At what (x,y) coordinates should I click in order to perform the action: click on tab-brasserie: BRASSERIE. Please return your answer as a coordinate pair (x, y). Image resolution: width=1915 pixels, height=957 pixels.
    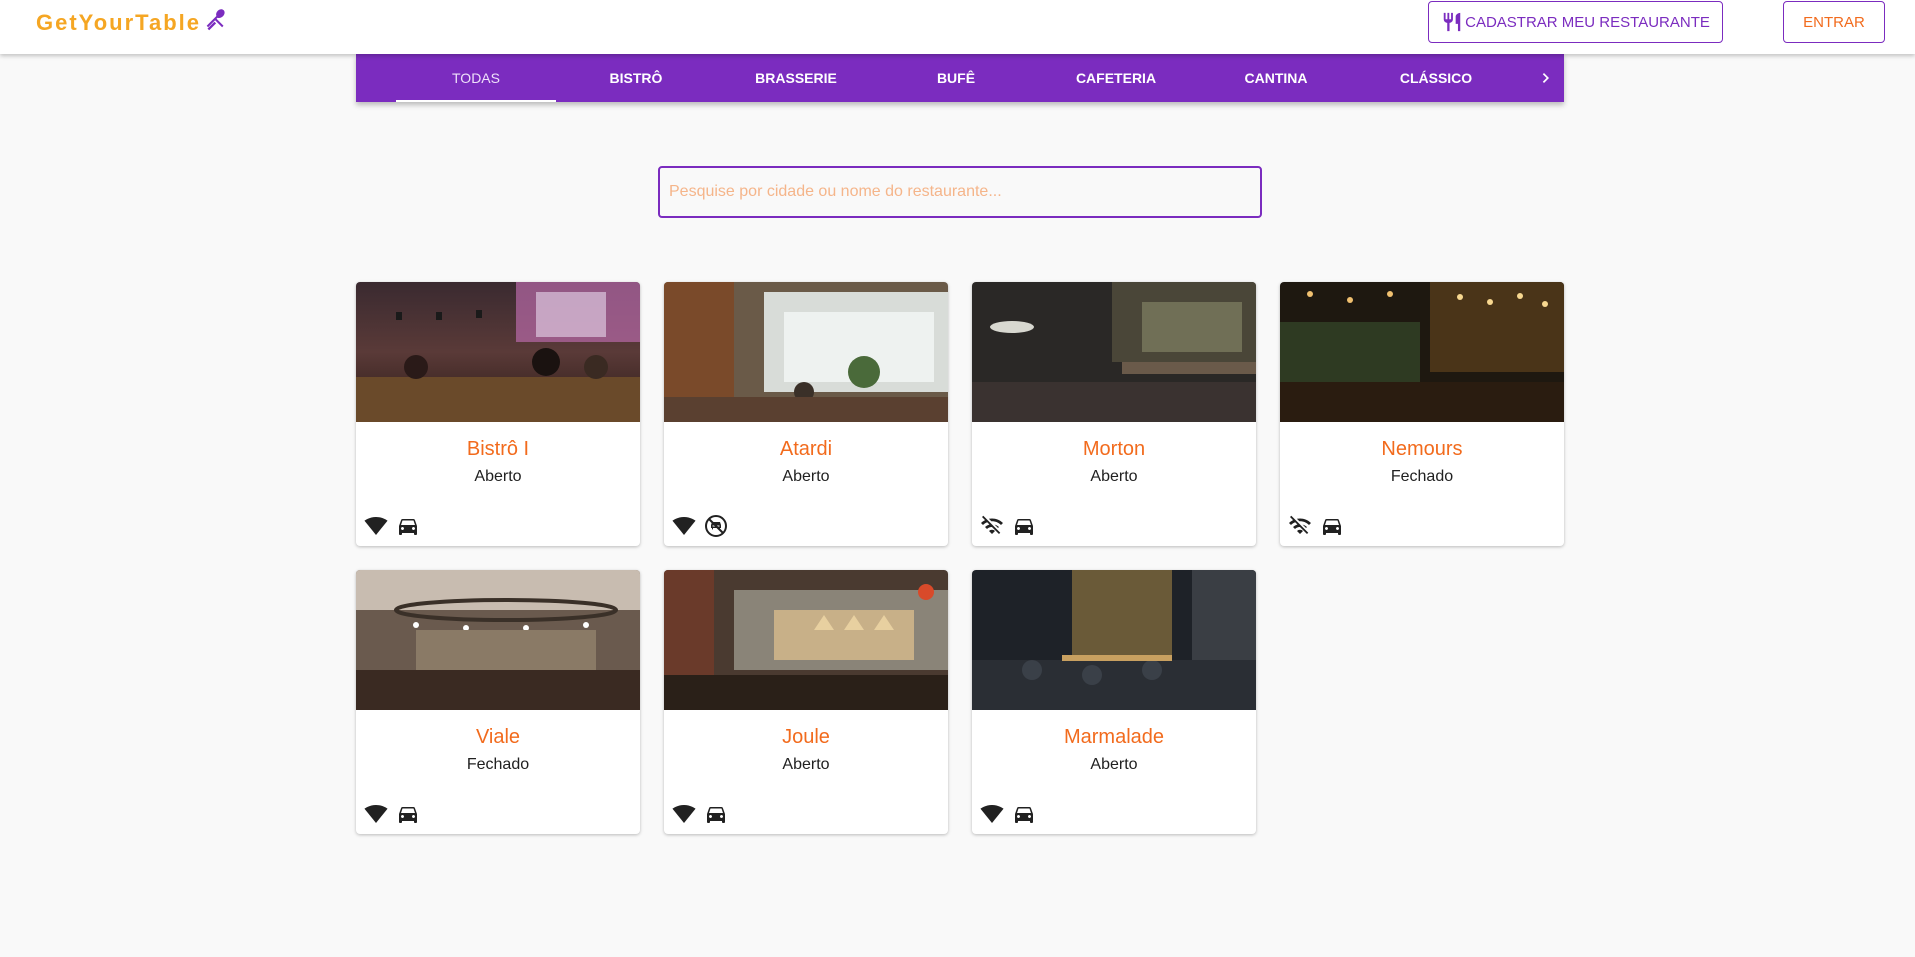
    Looking at the image, I should click on (796, 78).